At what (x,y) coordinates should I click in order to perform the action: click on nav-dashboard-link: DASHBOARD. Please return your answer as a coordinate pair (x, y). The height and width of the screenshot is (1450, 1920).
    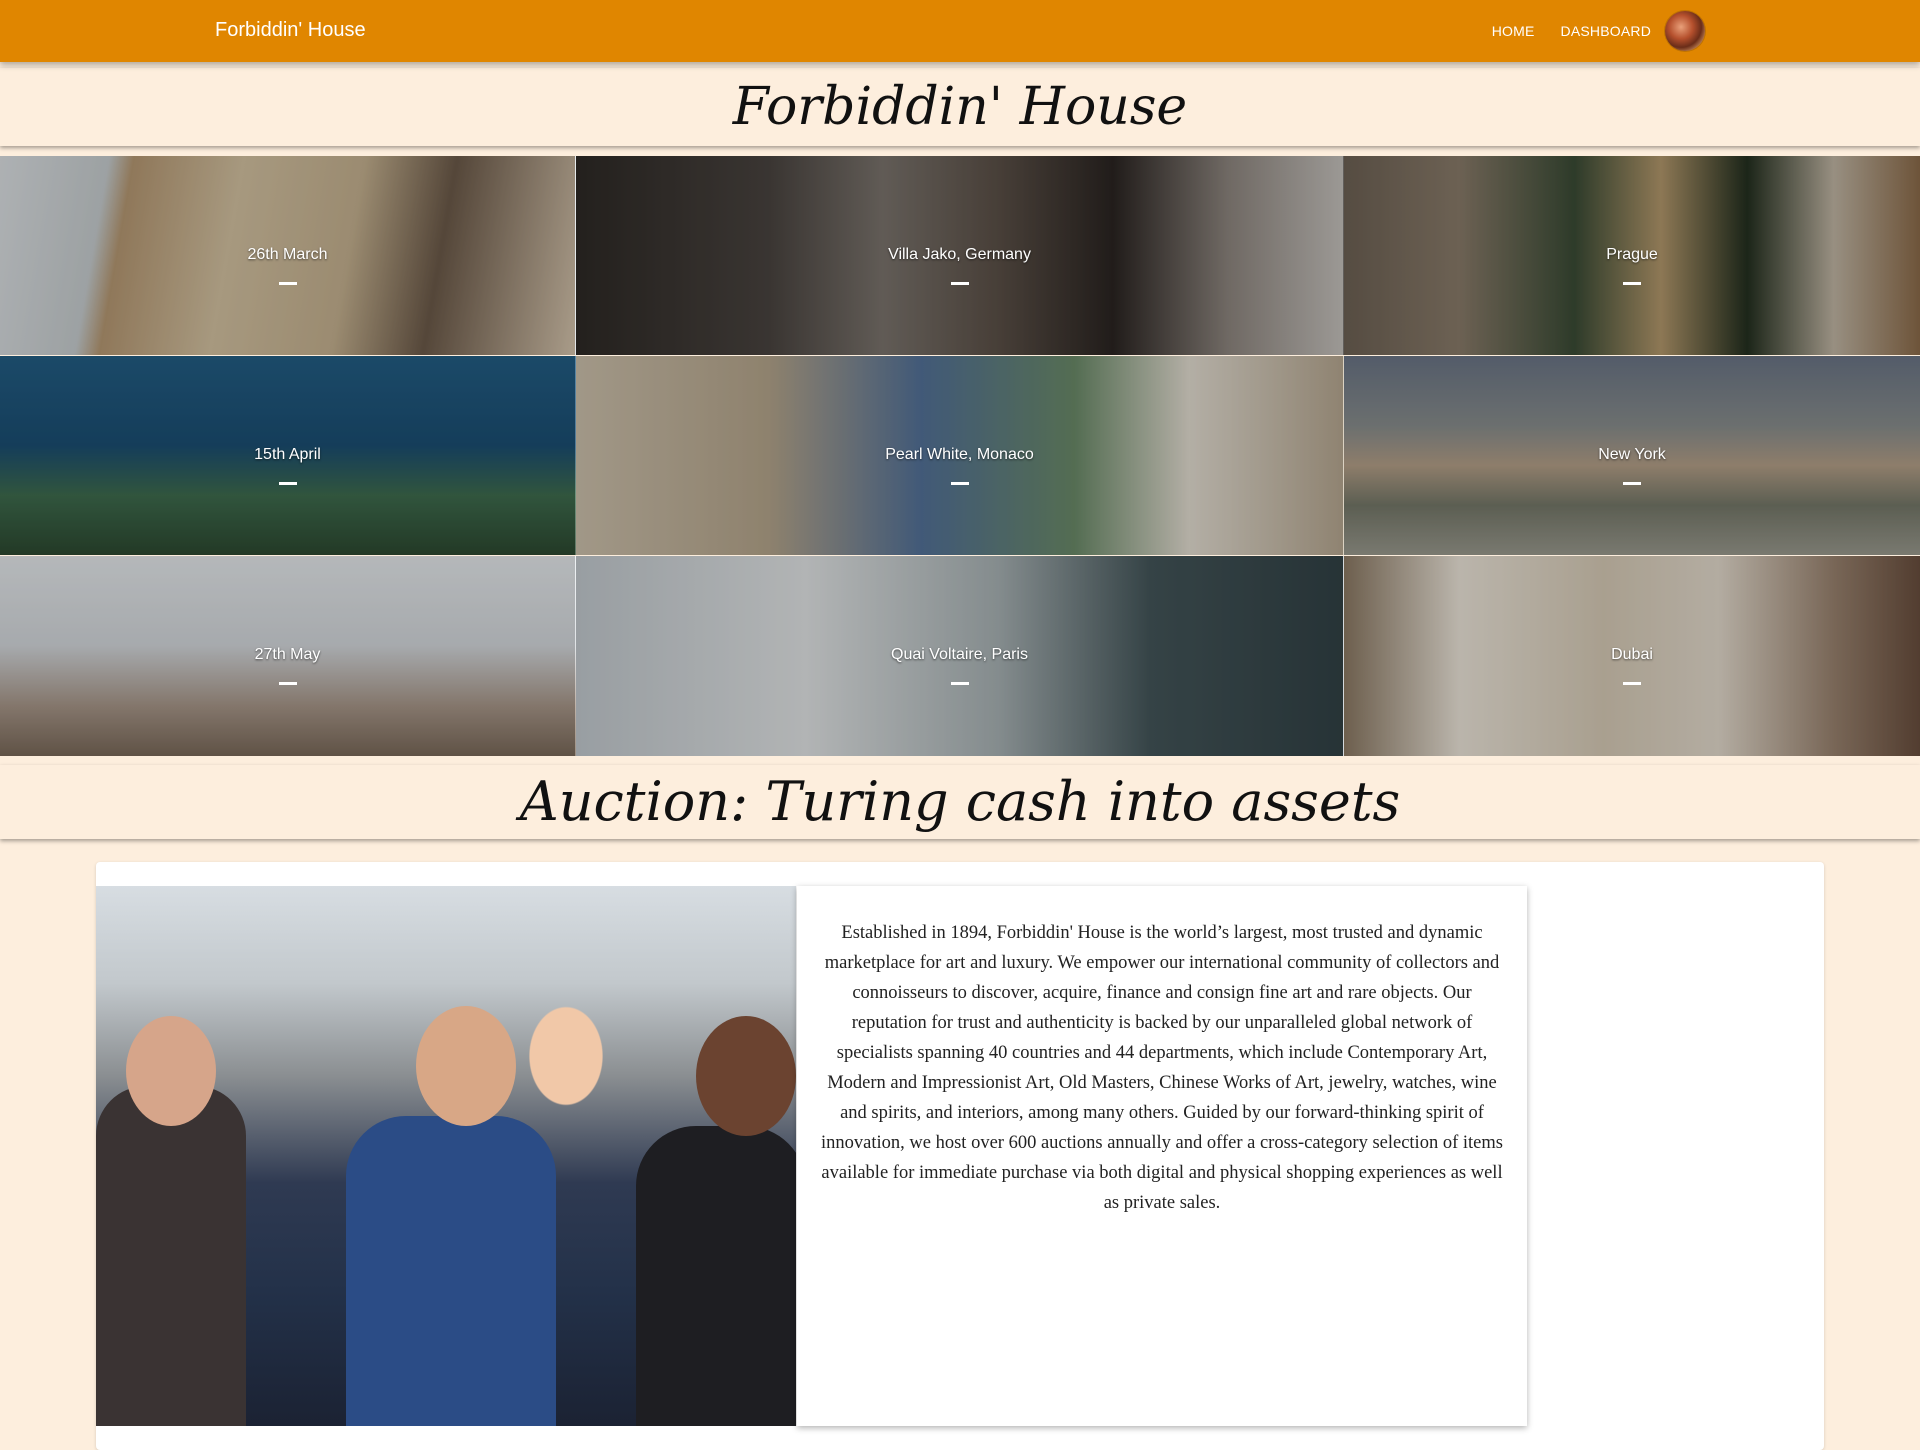
    Looking at the image, I should click on (1606, 31).